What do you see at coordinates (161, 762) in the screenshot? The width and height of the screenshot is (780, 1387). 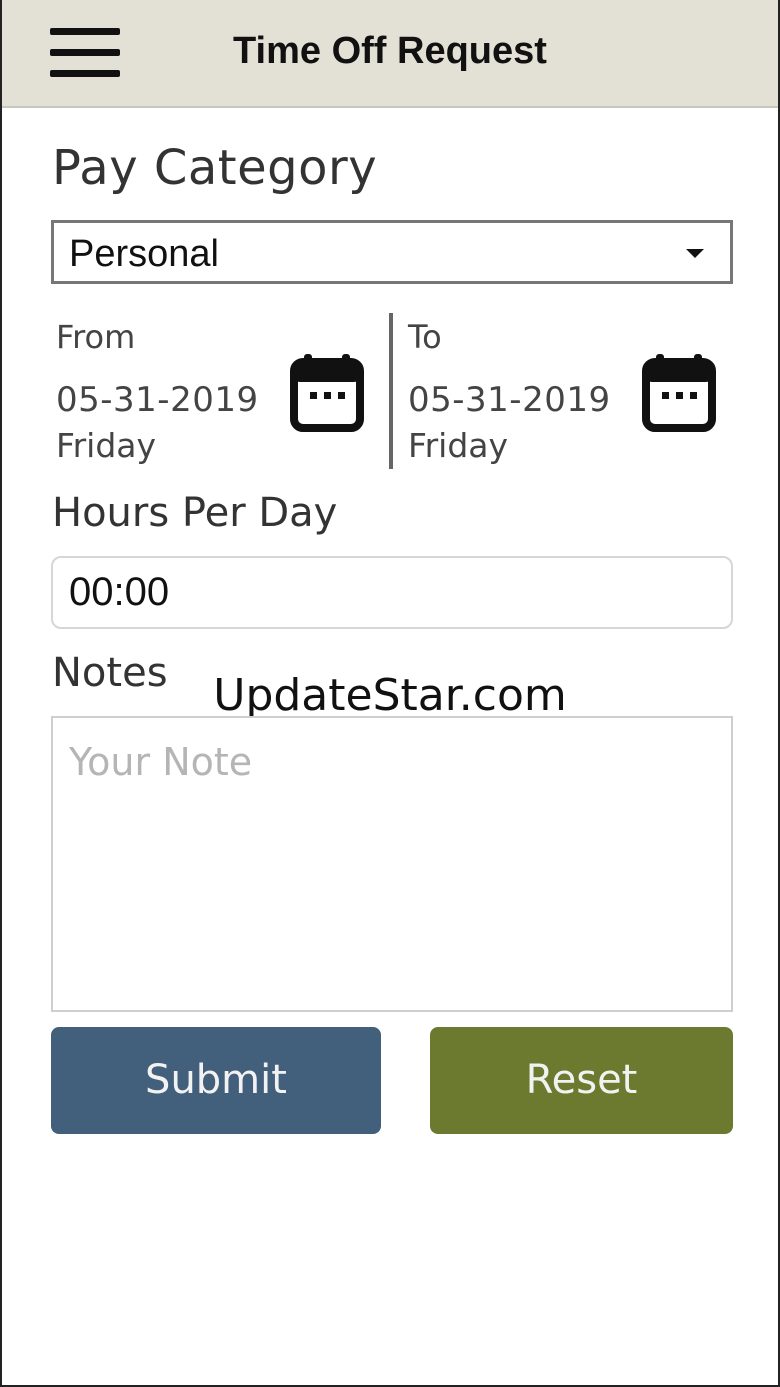 I see `notes-placeholder: Your Note` at bounding box center [161, 762].